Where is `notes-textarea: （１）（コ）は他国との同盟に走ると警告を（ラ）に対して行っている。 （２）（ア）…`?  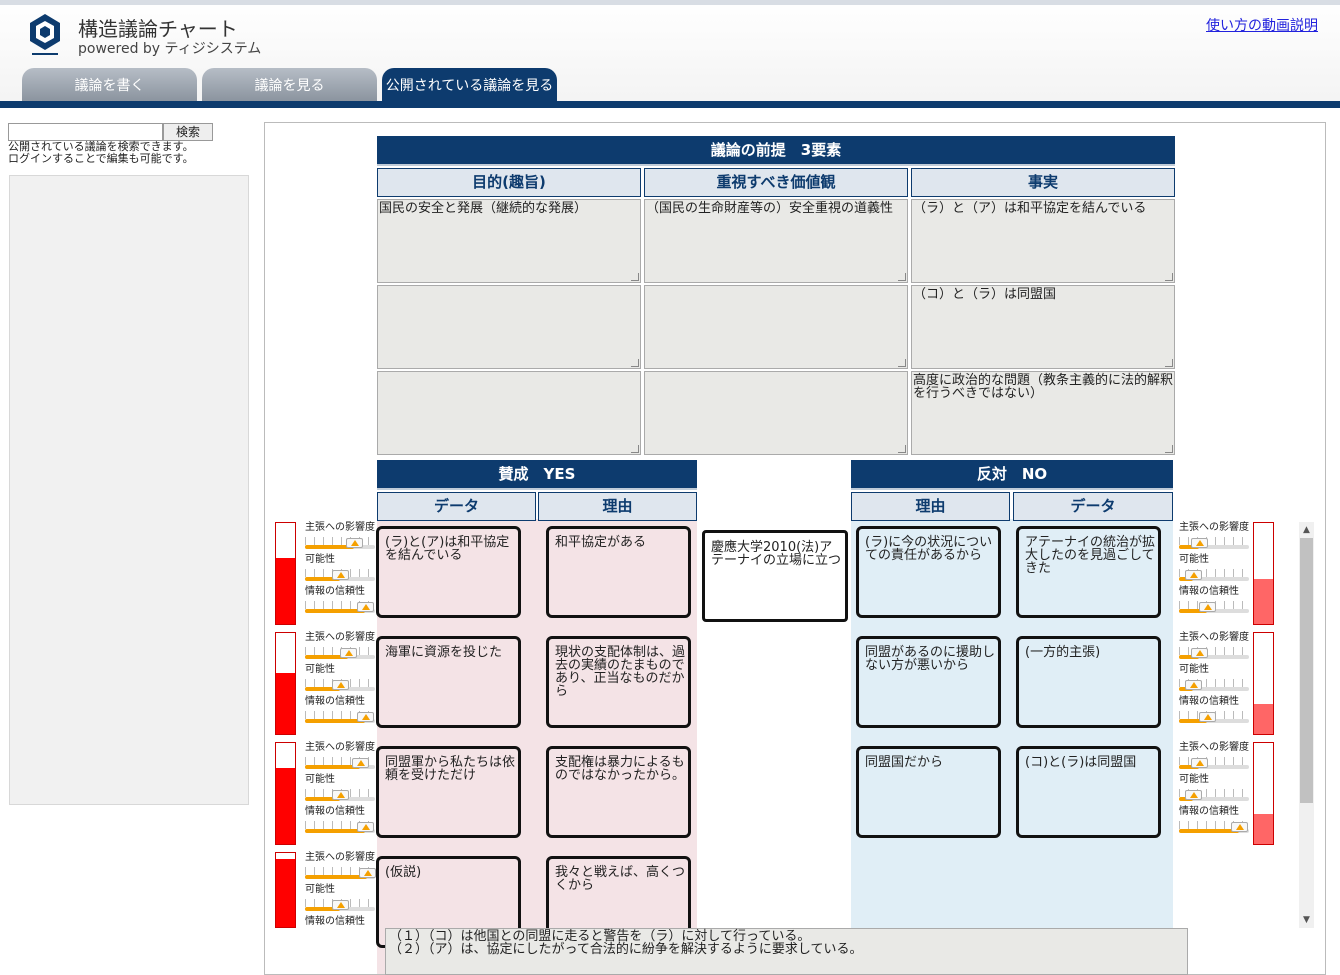 notes-textarea: （１）（コ）は他国との同盟に走ると警告を（ラ）に対して行っている。 （２）（ア）… is located at coordinates (786, 951).